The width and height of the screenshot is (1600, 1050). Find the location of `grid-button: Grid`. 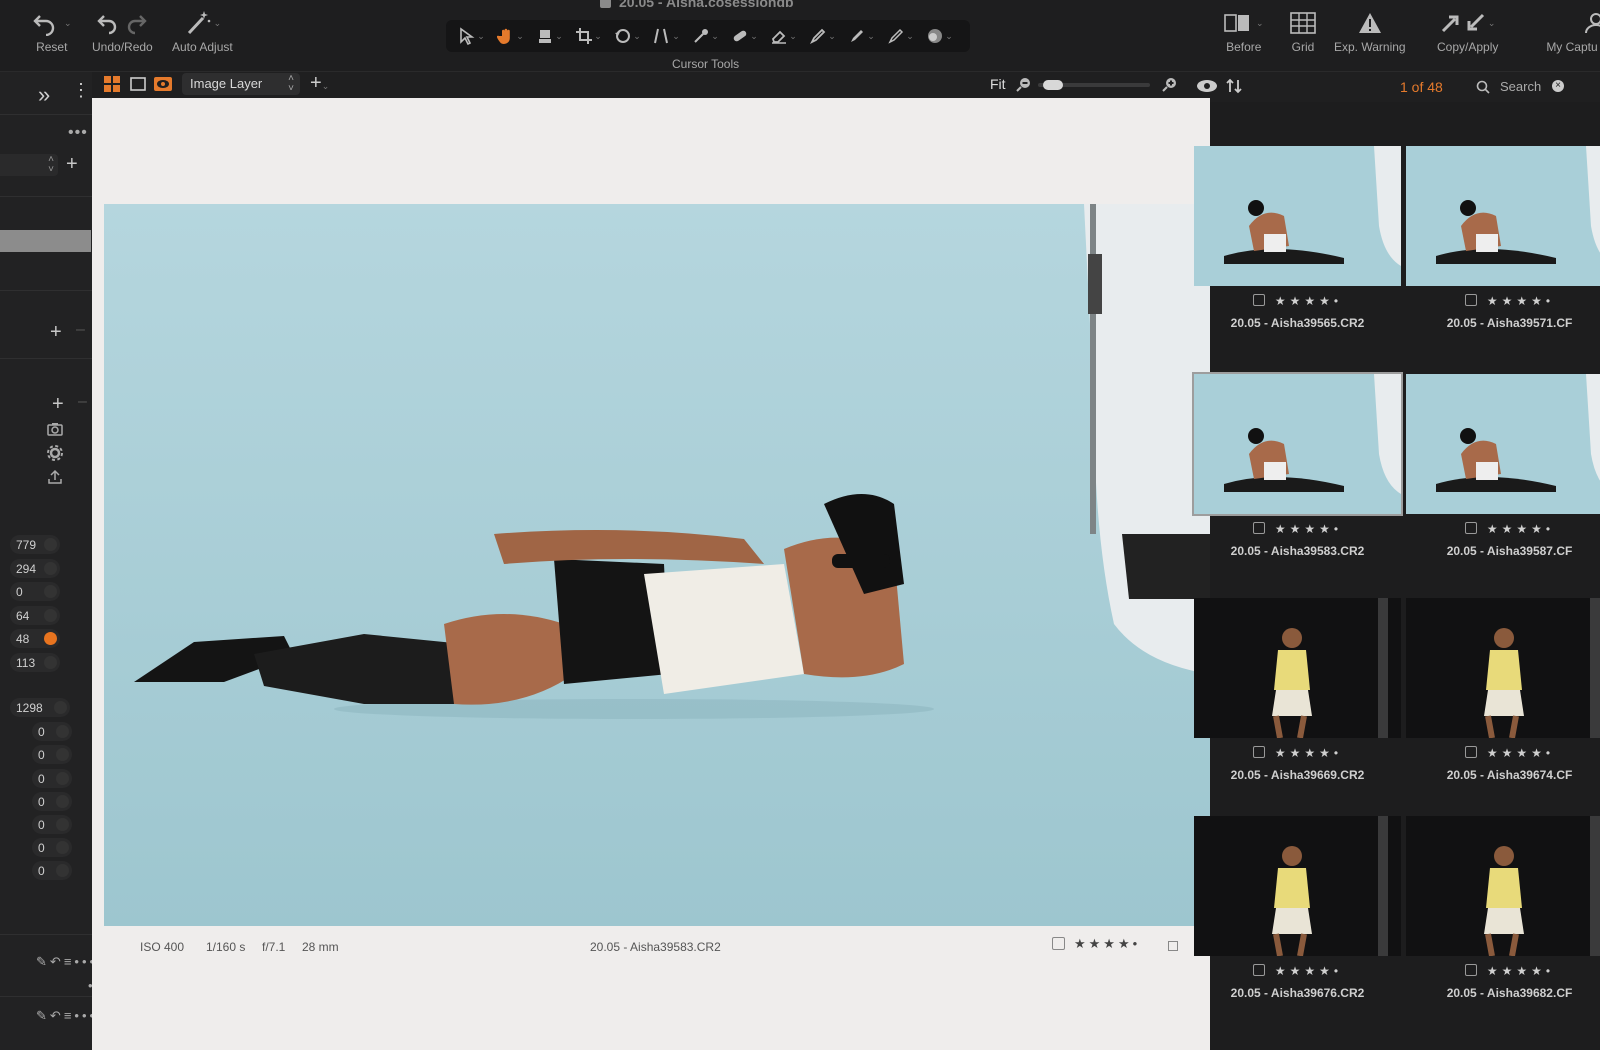

grid-button: Grid is located at coordinates (1303, 30).